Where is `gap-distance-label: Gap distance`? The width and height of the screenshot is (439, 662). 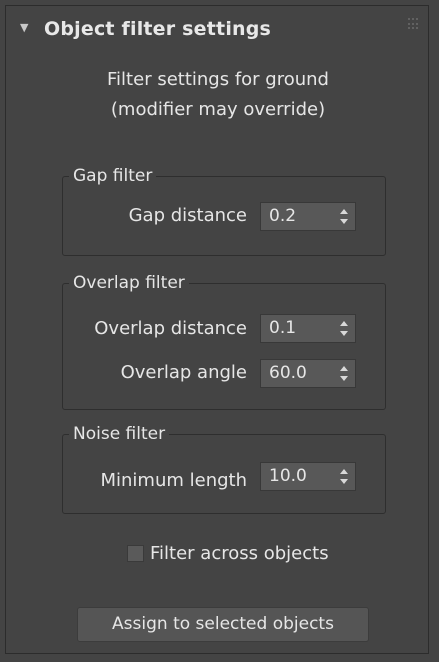
gap-distance-label: Gap distance is located at coordinates (187, 215).